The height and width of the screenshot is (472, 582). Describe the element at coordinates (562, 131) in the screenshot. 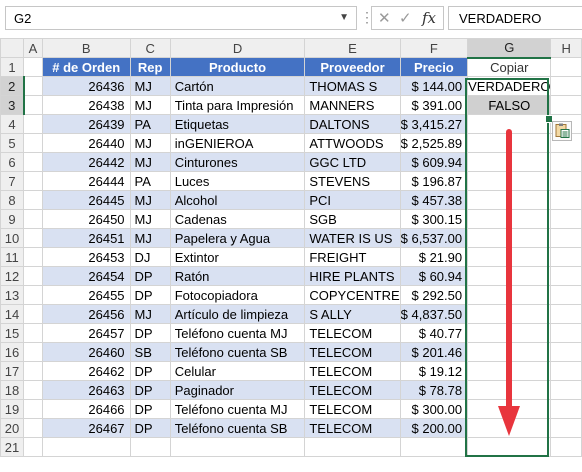

I see `auto-fill-options-button` at that location.